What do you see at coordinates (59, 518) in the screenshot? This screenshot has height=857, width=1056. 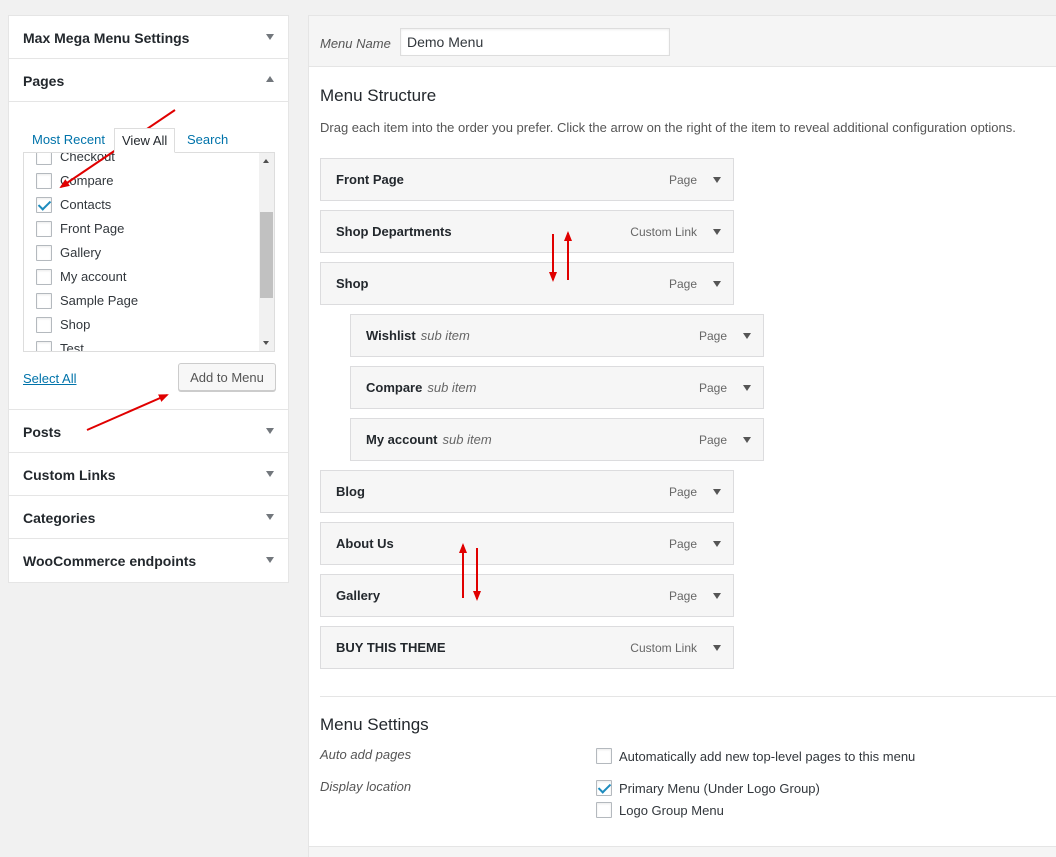 I see `section-title: Categories` at bounding box center [59, 518].